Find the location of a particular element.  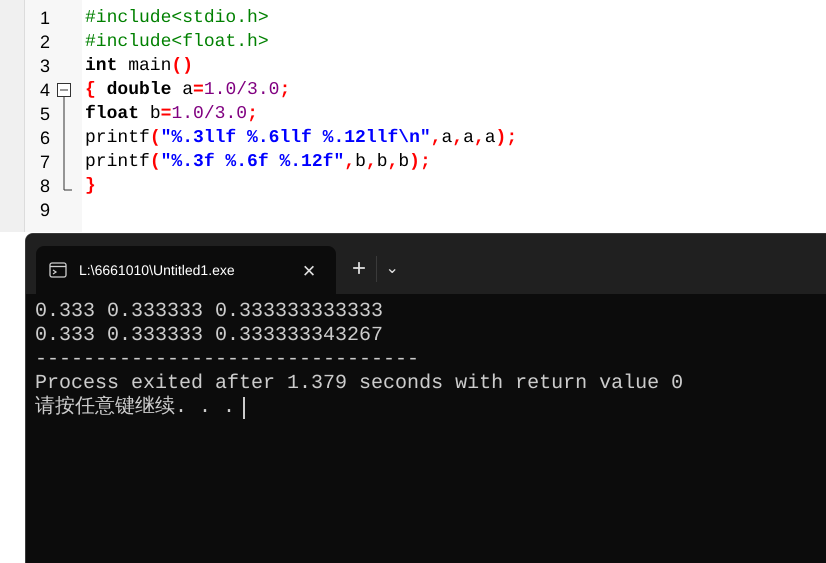

code-line: printf("%.3f %.6f %.12f",b,b,b); is located at coordinates (258, 162).